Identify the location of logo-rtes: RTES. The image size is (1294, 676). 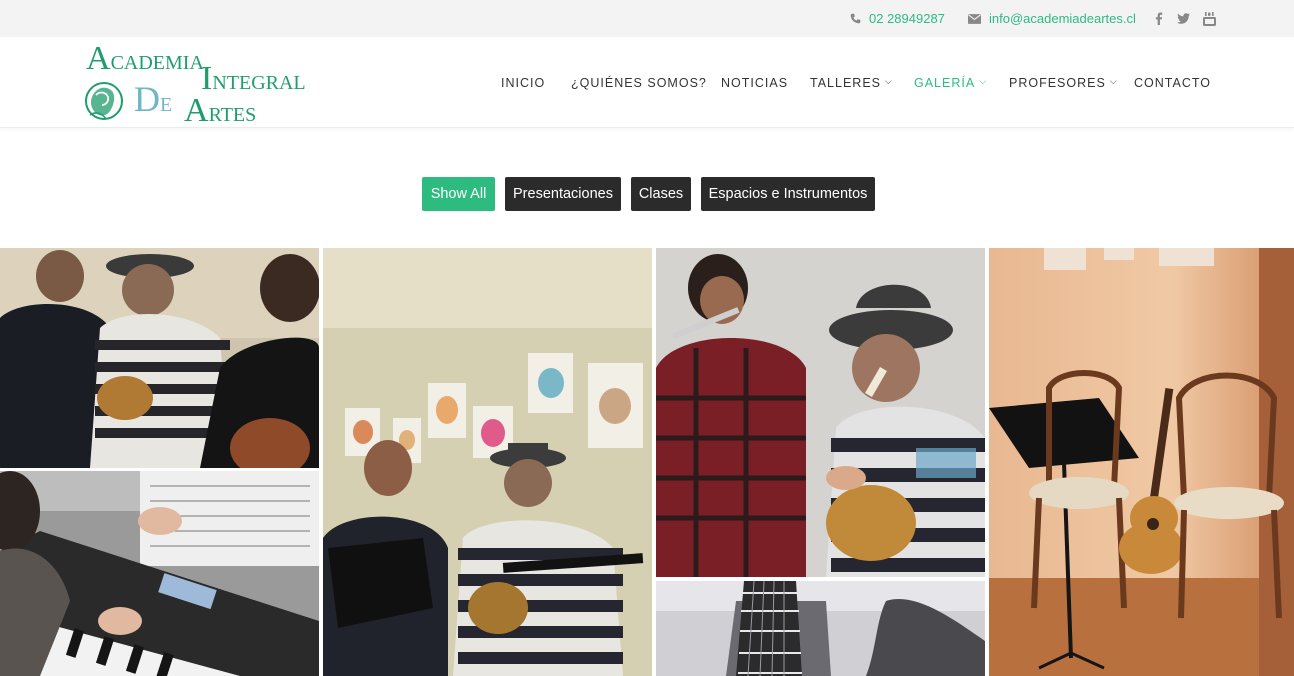
(233, 115).